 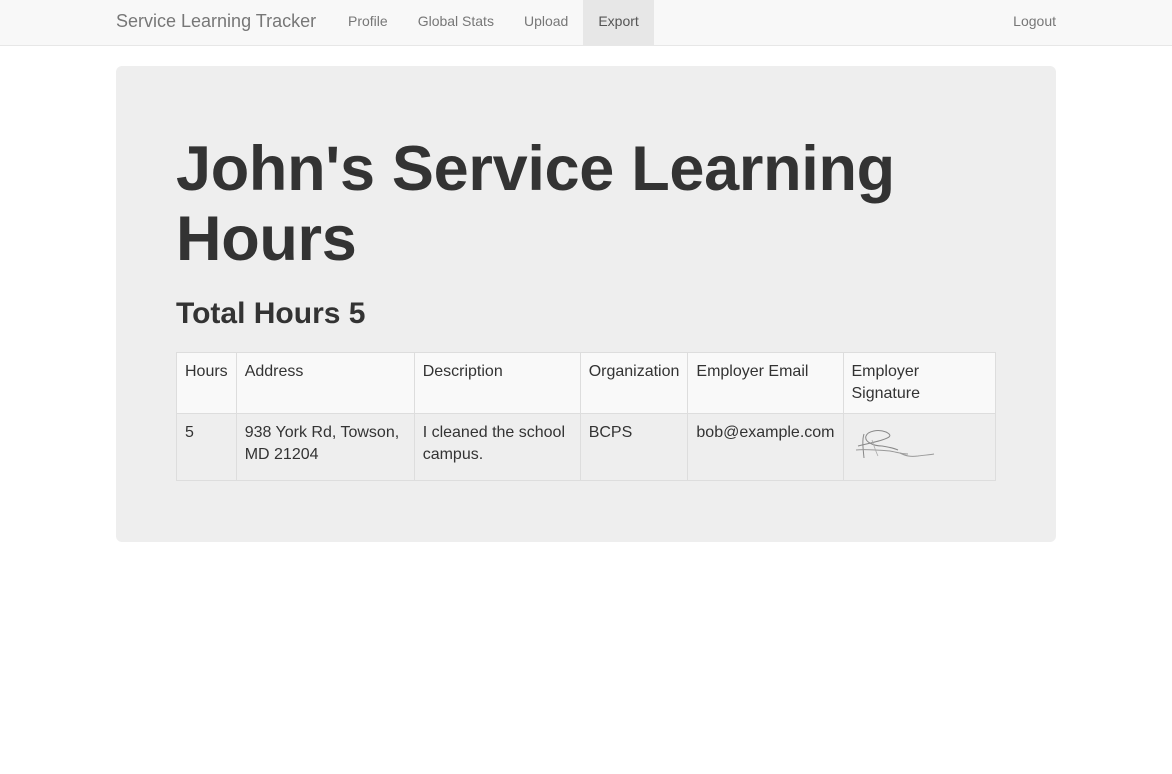 I want to click on cell-email: bob@example.com, so click(x=765, y=447).